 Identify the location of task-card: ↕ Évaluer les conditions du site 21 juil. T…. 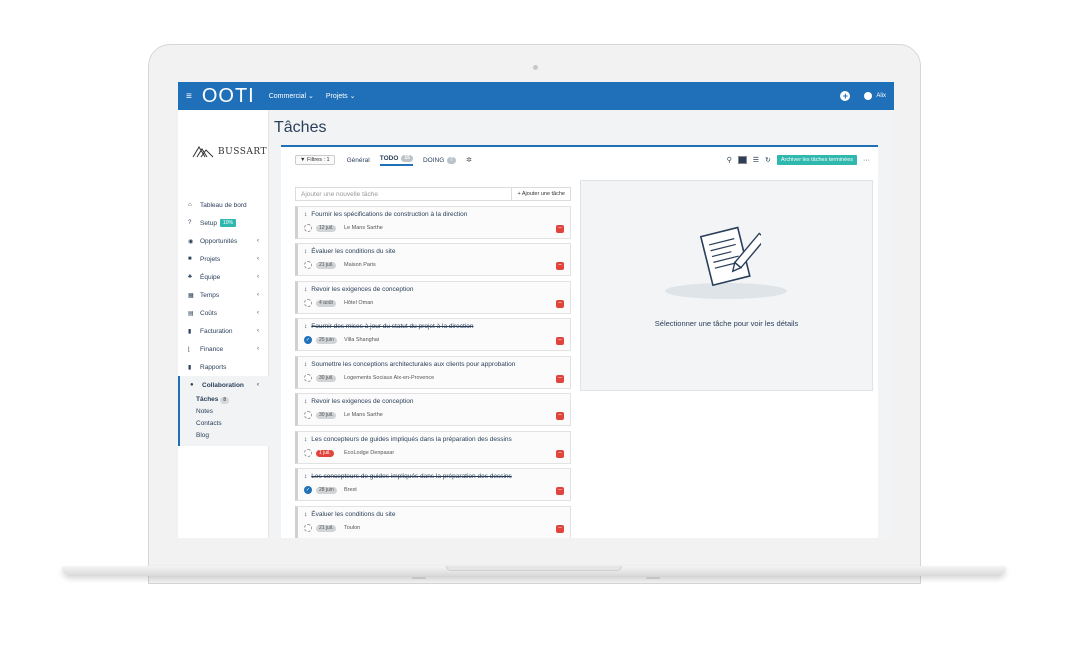
(433, 521).